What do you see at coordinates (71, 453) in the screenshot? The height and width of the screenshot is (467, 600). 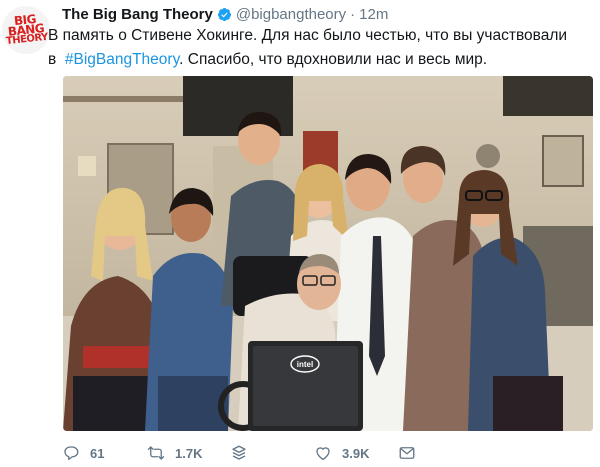 I see `reply-icon` at bounding box center [71, 453].